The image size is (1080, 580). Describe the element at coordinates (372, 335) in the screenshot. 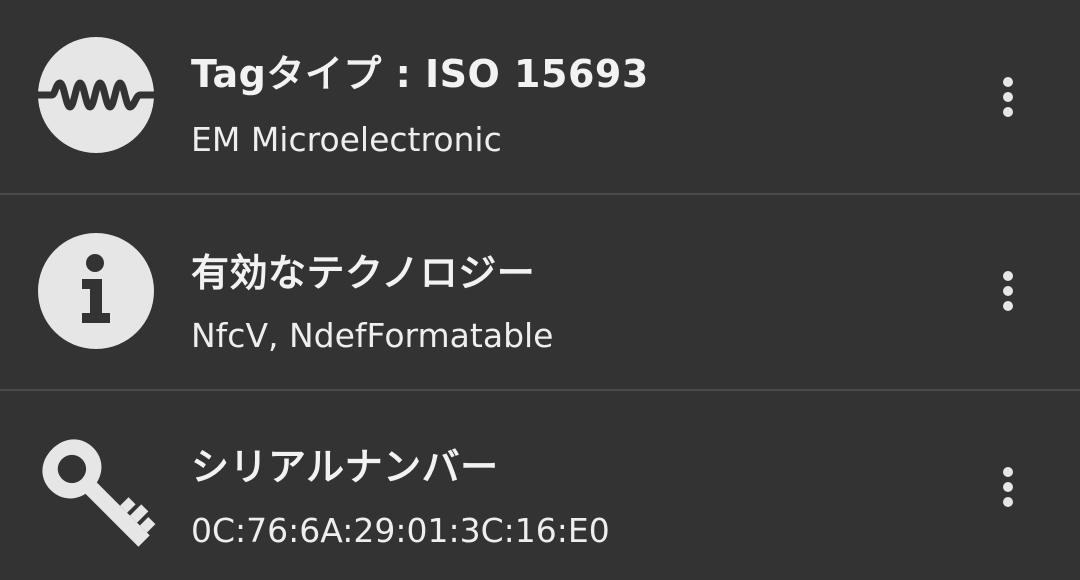

I see `technologies-value: NfcV, NdefFormatable` at that location.